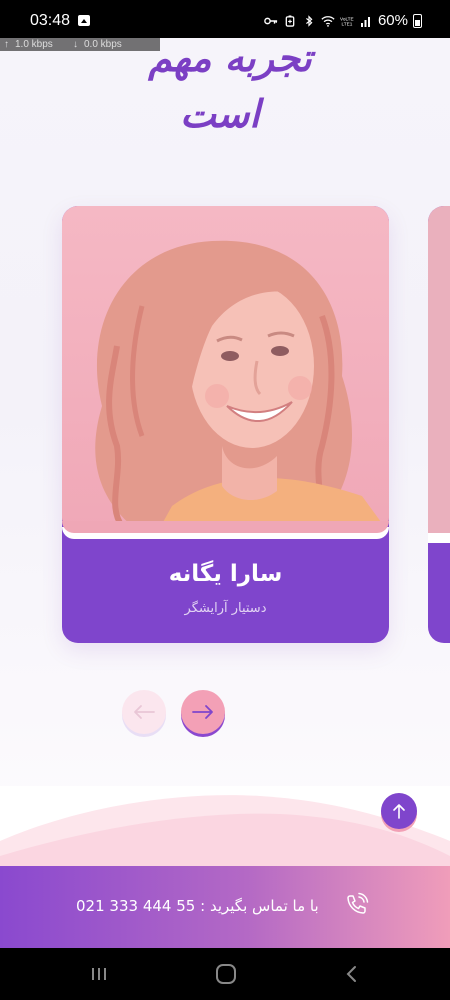 The image size is (450, 1000). What do you see at coordinates (392, 20) in the screenshot?
I see `battery-percent: 60%` at bounding box center [392, 20].